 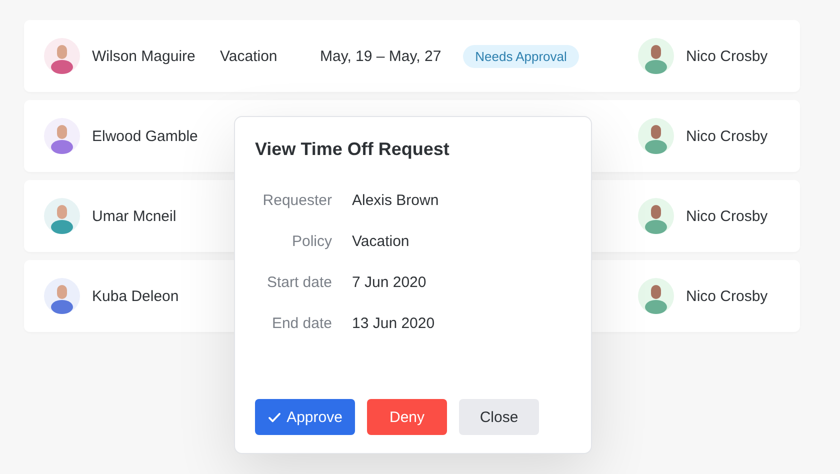 I want to click on date-range: May, 19 – May, 27, so click(x=381, y=56).